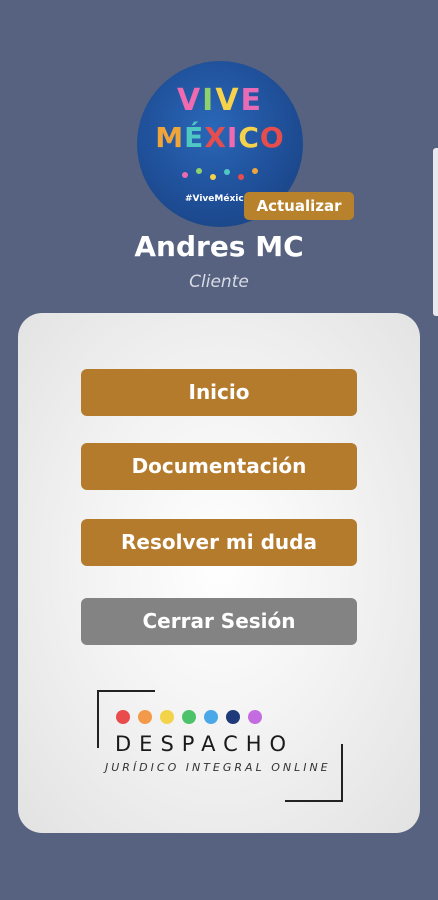 Image resolution: width=438 pixels, height=900 pixels. I want to click on logo-tagline: JURÍDICO INTEGRAL ONLINE, so click(218, 767).